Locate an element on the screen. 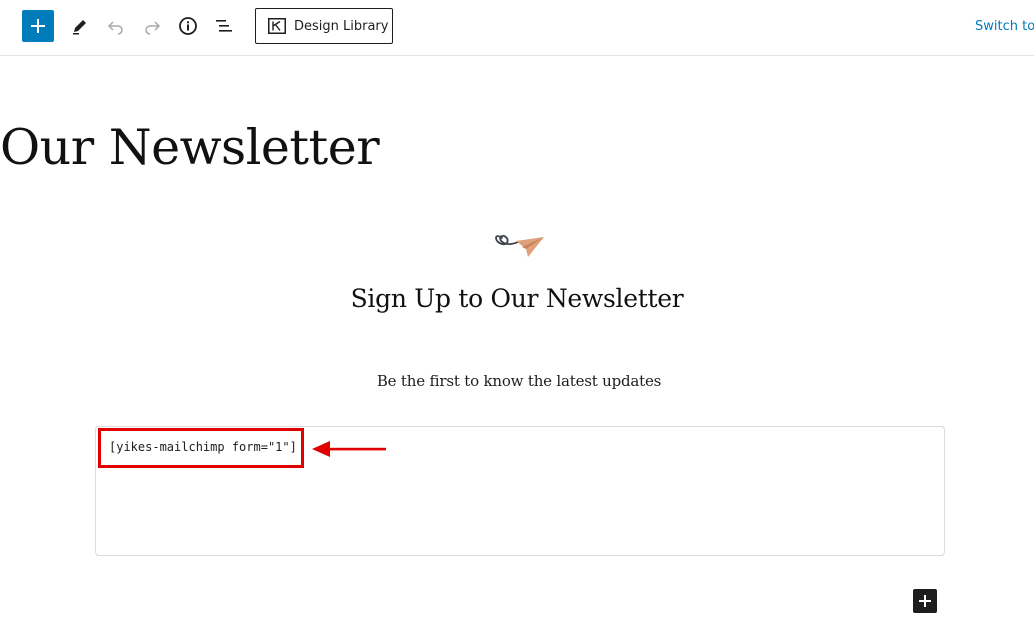 This screenshot has width=1034, height=644. edit-tool-button is located at coordinates (80, 26).